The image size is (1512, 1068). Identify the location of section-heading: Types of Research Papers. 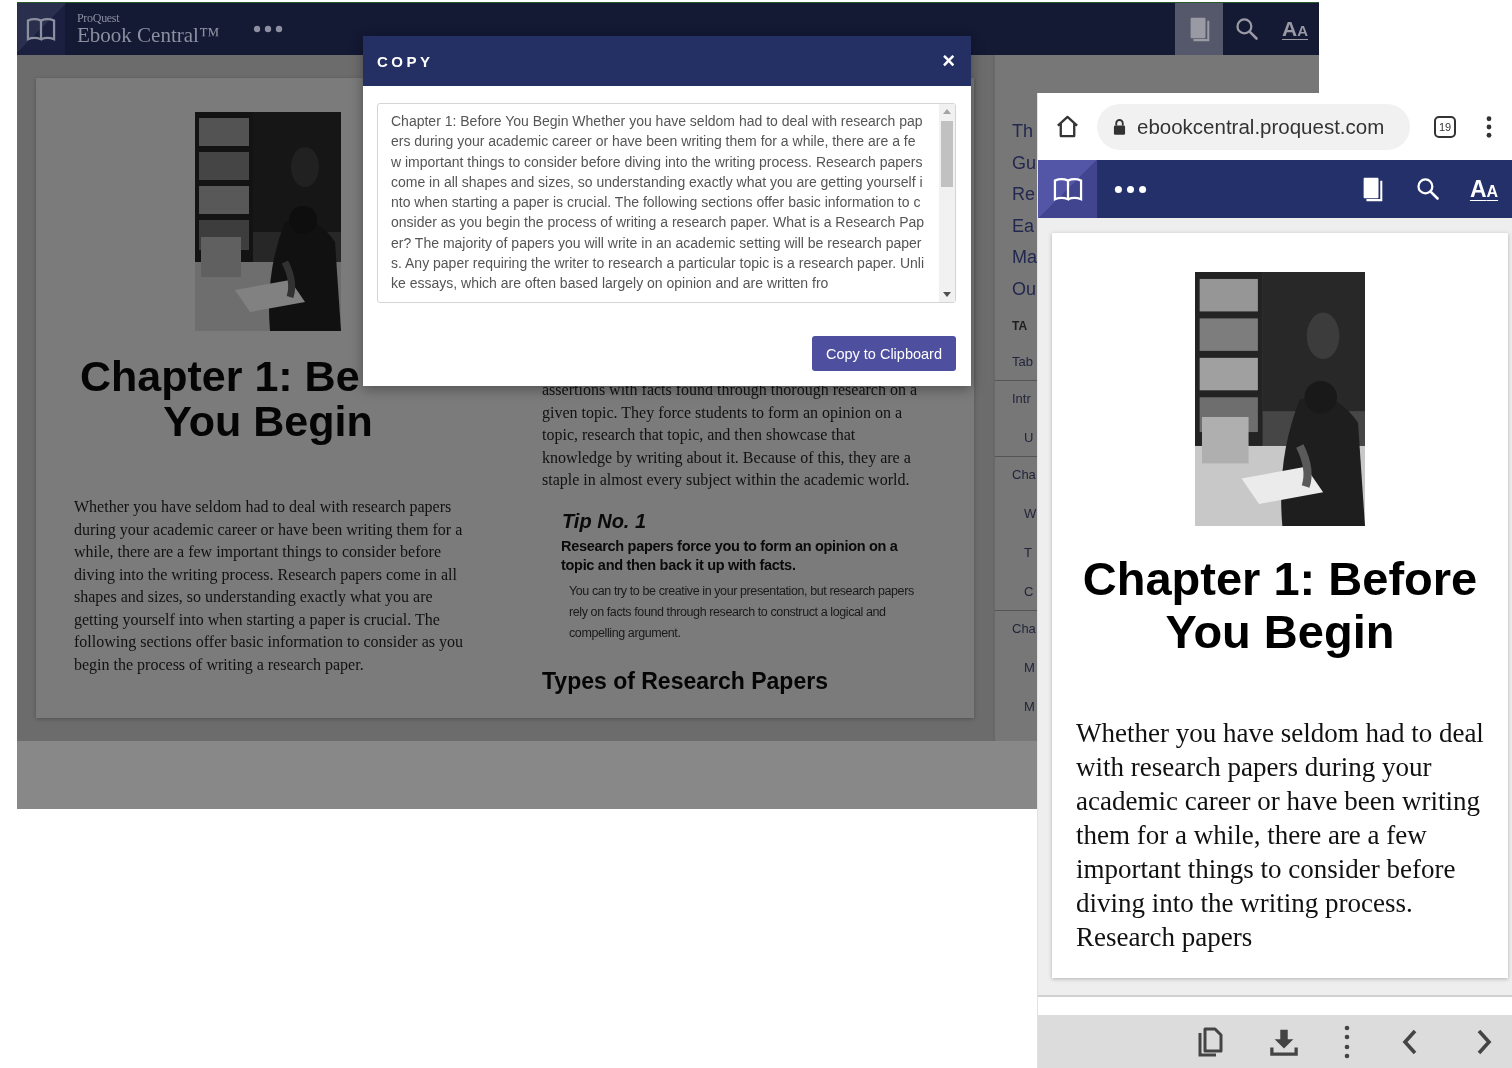
(685, 681).